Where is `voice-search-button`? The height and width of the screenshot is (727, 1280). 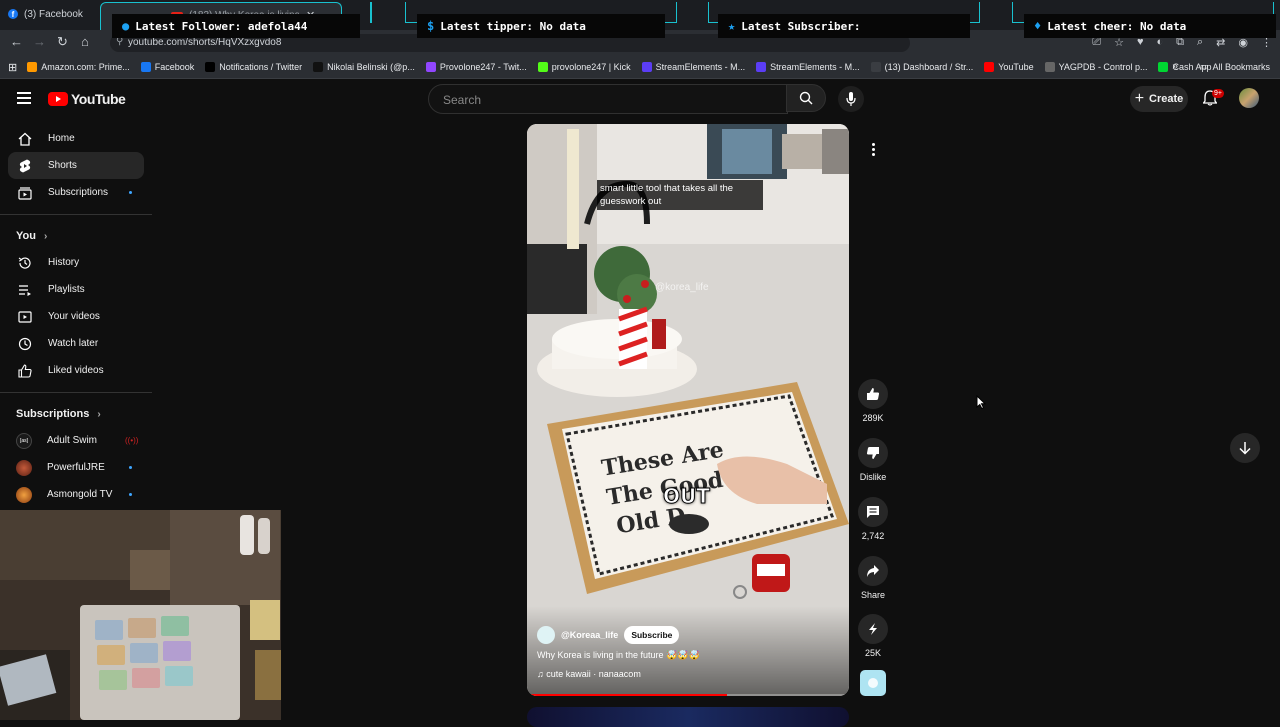
voice-search-button is located at coordinates (851, 99).